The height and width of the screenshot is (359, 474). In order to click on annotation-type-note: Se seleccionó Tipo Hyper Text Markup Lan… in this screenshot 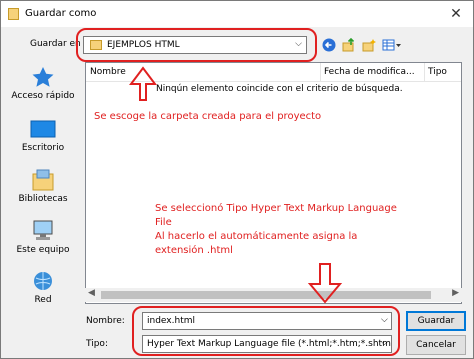, I will do `click(290, 230)`.